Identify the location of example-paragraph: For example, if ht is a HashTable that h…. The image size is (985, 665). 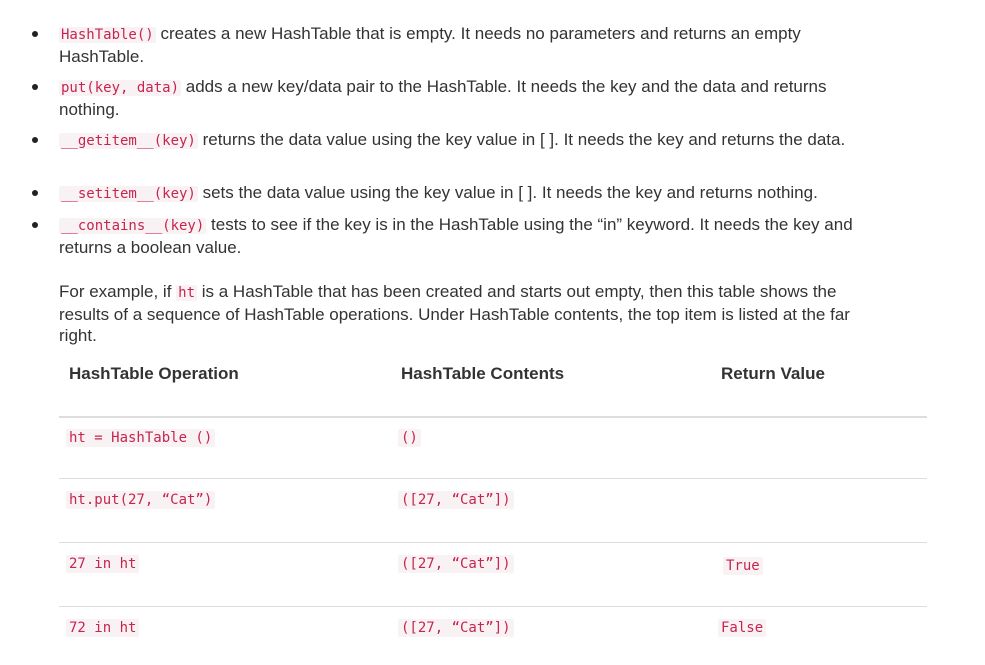
(469, 313).